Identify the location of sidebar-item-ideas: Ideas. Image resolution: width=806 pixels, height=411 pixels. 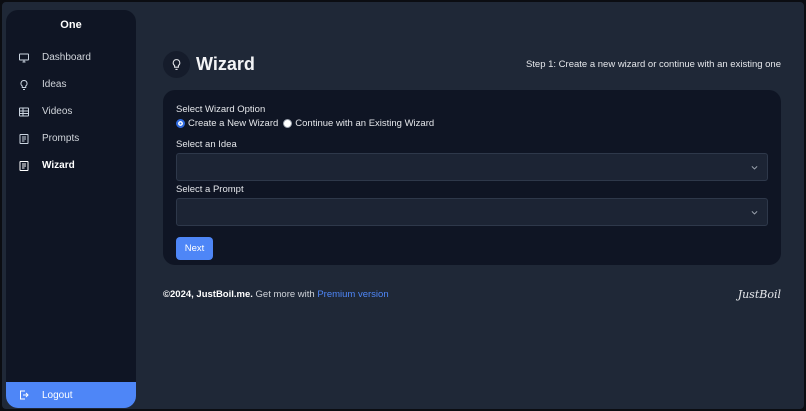
(71, 84).